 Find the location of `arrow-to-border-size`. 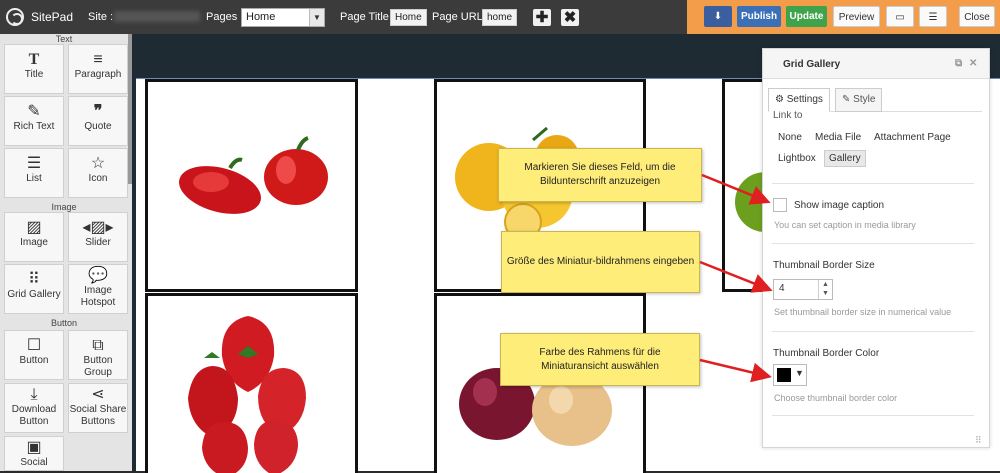

arrow-to-border-size is located at coordinates (736, 276).